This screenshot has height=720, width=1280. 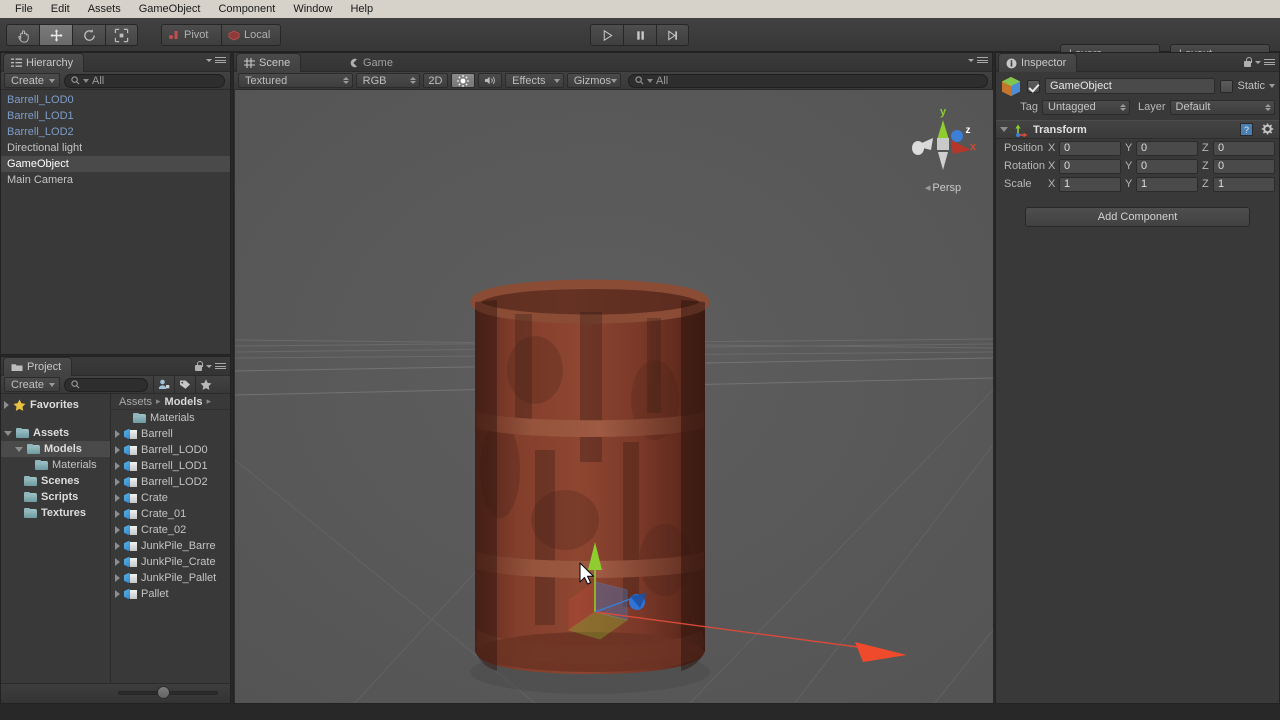 I want to click on hierarchy-item: Main Camera, so click(x=115, y=180).